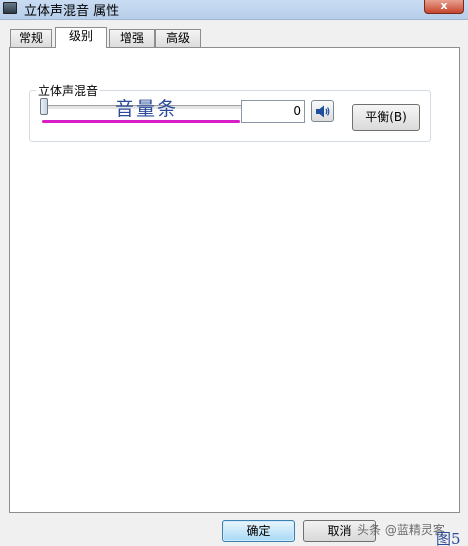 Image resolution: width=468 pixels, height=546 pixels. What do you see at coordinates (147, 109) in the screenshot?
I see `volume-bar-annotation: 音量条` at bounding box center [147, 109].